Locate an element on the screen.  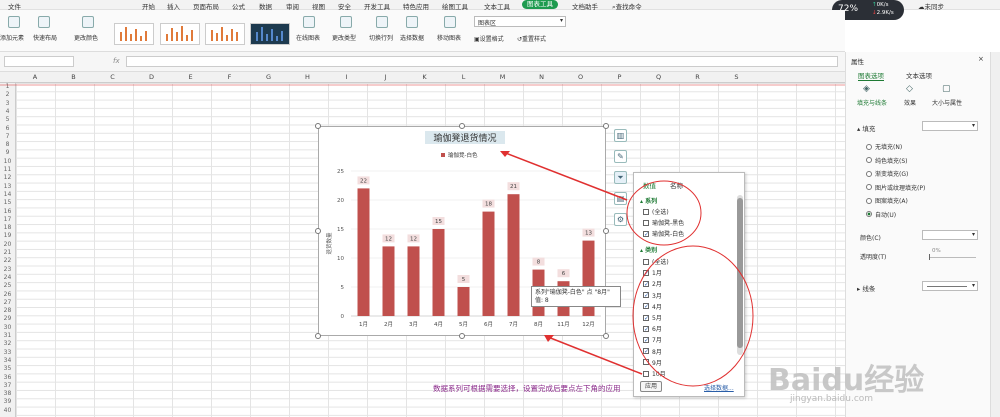
fill-dropdown: ▾ is located at coordinates (950, 126).